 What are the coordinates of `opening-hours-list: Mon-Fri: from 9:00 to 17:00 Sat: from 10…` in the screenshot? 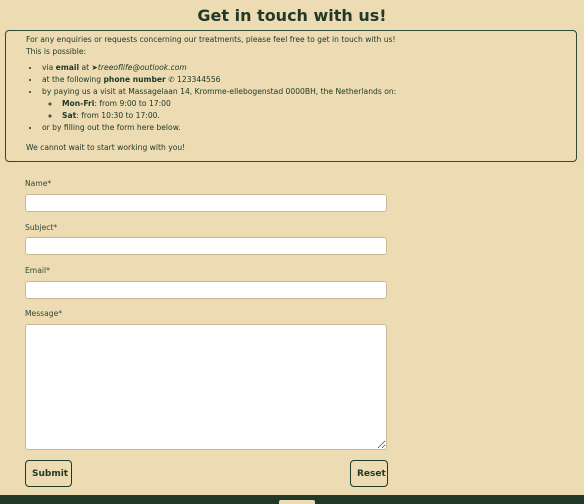 It's located at (309, 110).